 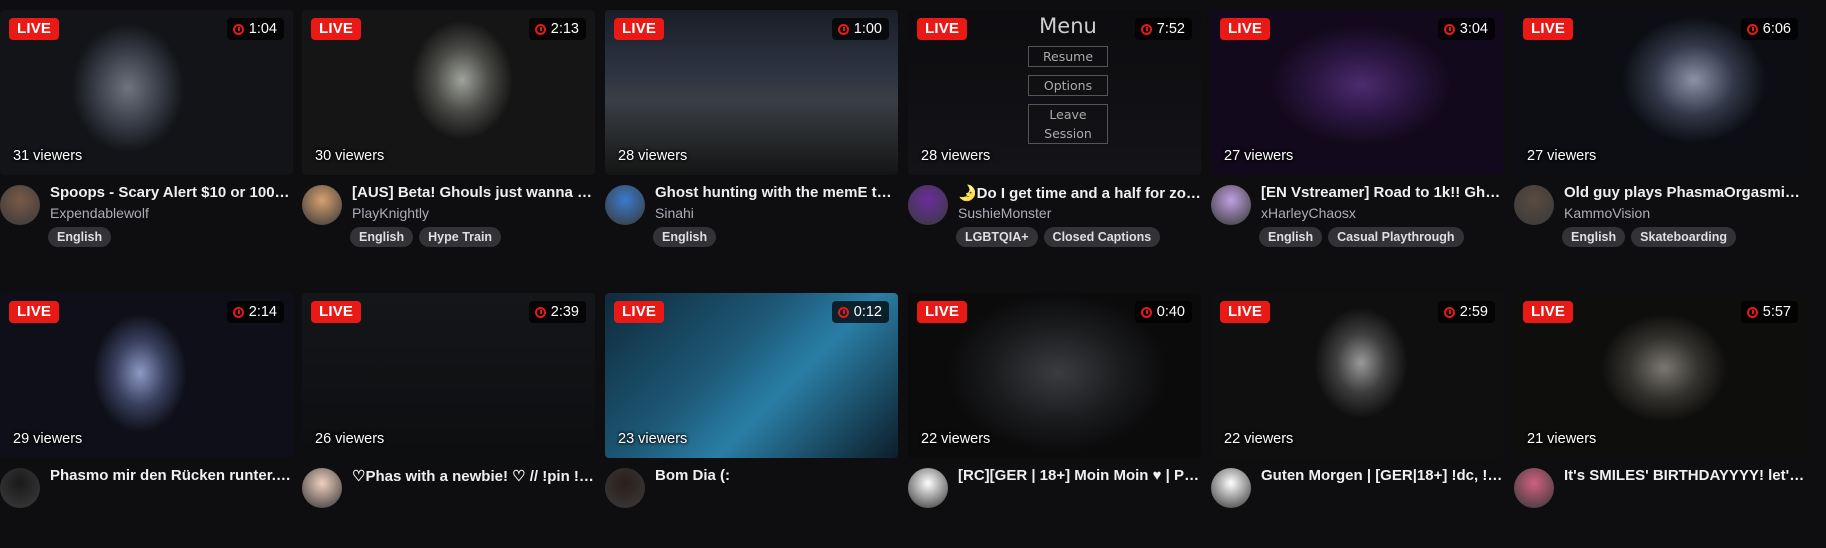 What do you see at coordinates (1054, 375) in the screenshot?
I see `stream-thumbnail: LIVE 0:40 22 viewers` at bounding box center [1054, 375].